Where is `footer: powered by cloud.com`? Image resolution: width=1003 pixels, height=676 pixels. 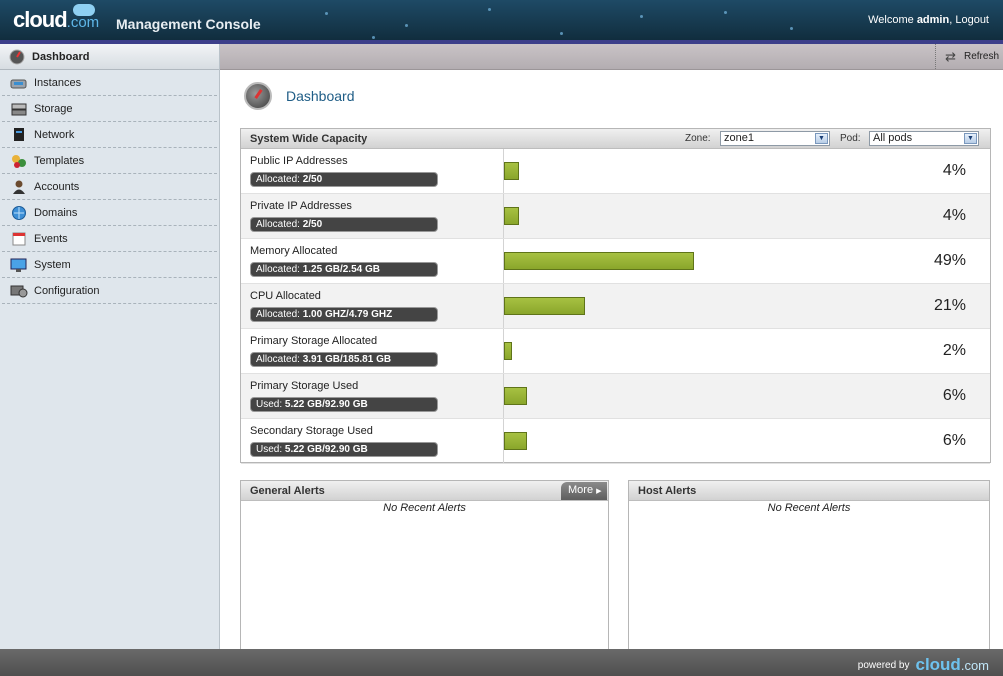
footer: powered by cloud.com is located at coordinates (501, 662).